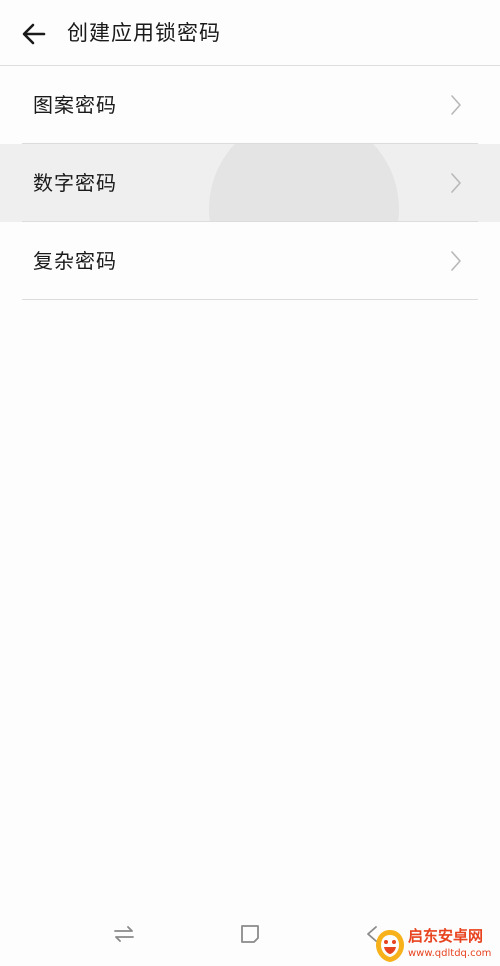 This screenshot has width=500, height=966. I want to click on recent-apps-button, so click(124, 934).